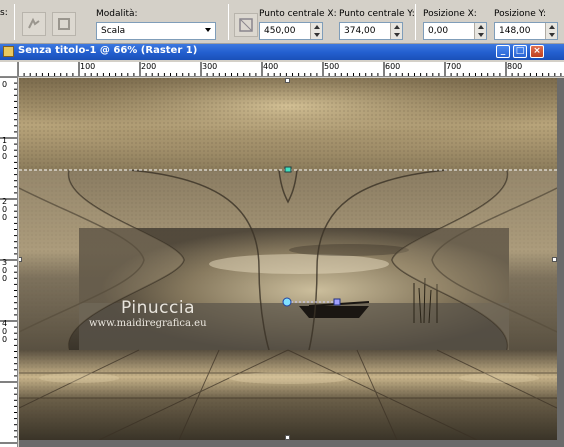 The image size is (564, 447). I want to click on ruler-label: 4 0 0, so click(5, 331).